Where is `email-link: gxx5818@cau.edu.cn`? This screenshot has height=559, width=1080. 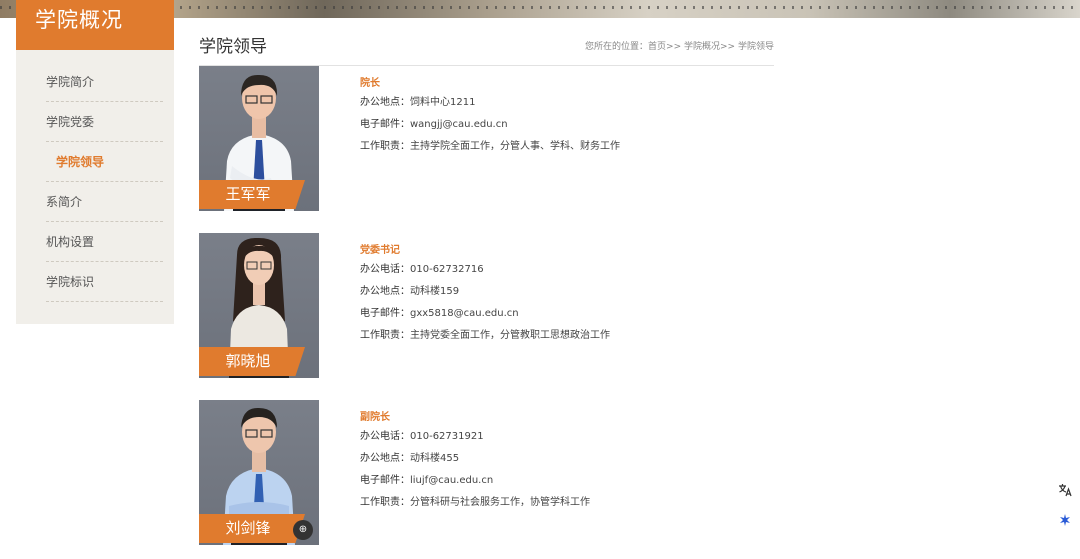 email-link: gxx5818@cau.edu.cn is located at coordinates (464, 313).